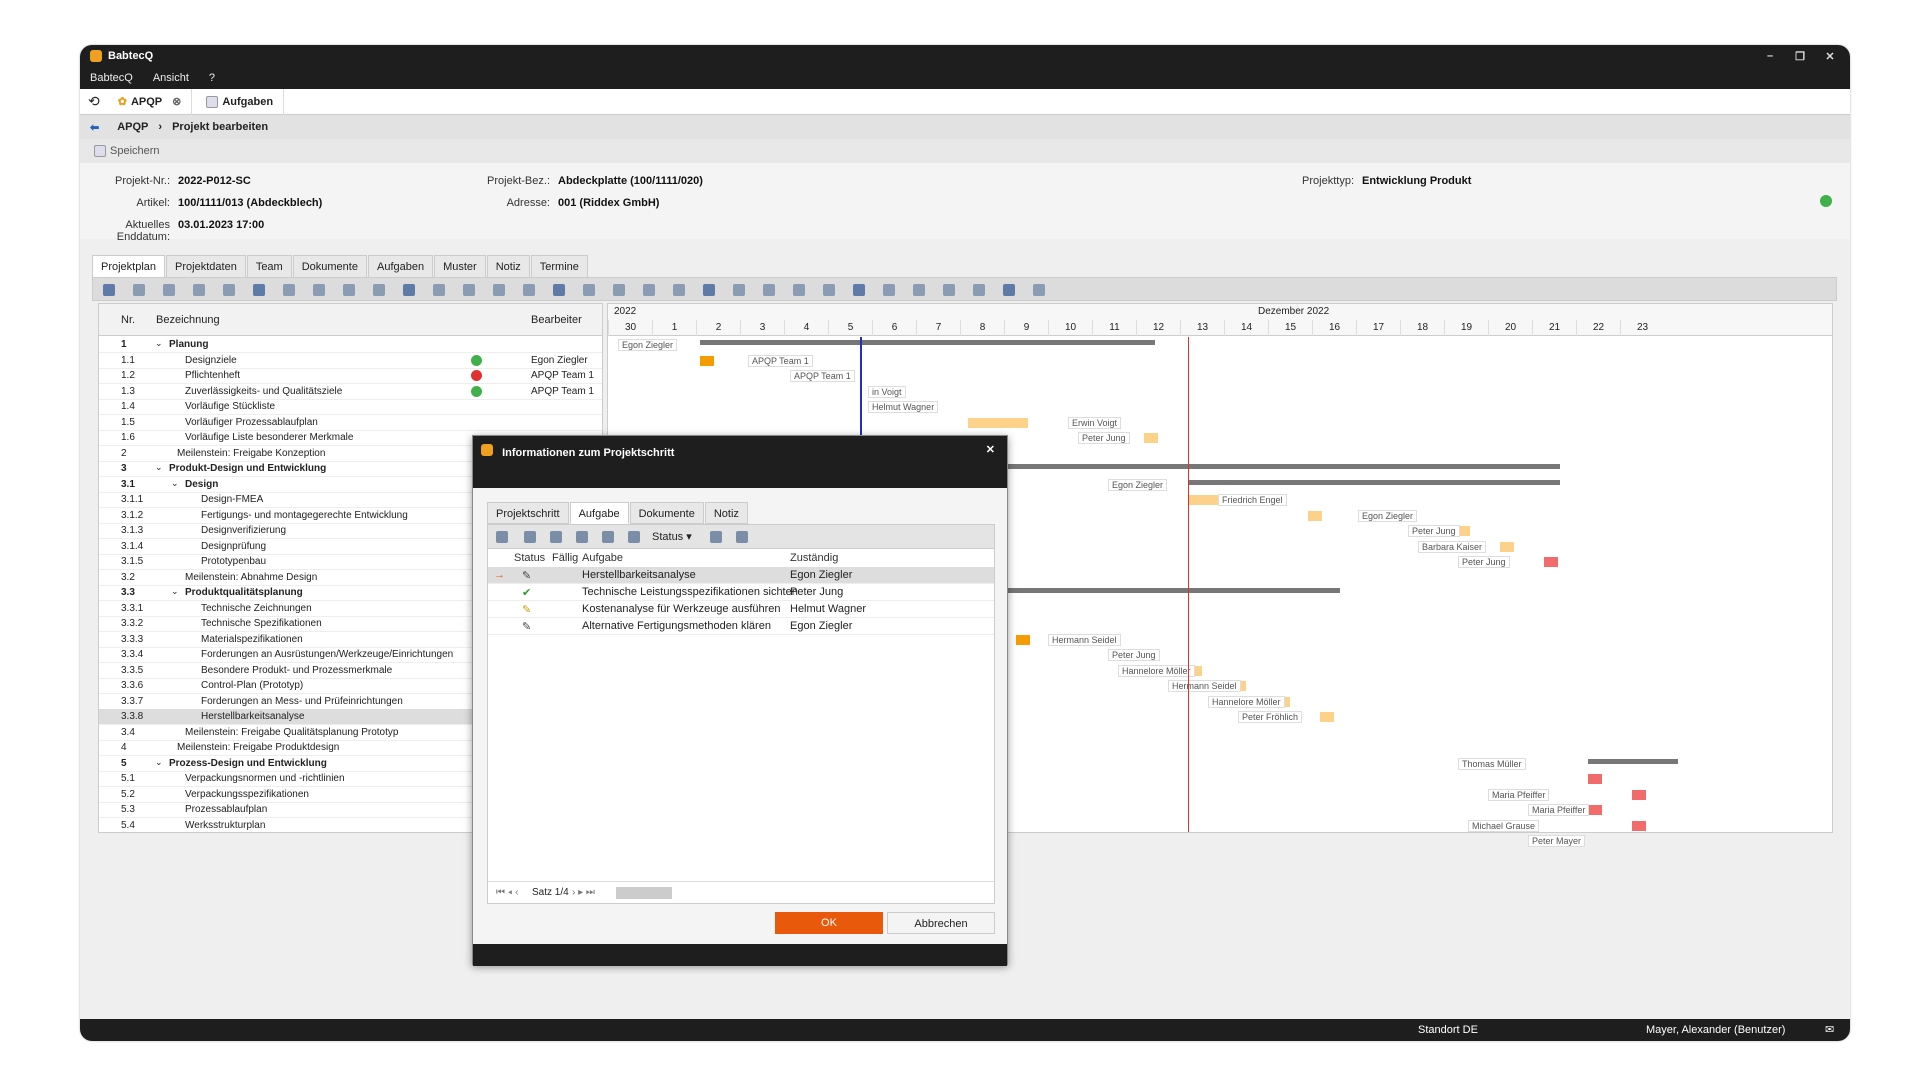 The width and height of the screenshot is (1920, 1080). I want to click on menu-babtecq: BabtecQ, so click(111, 78).